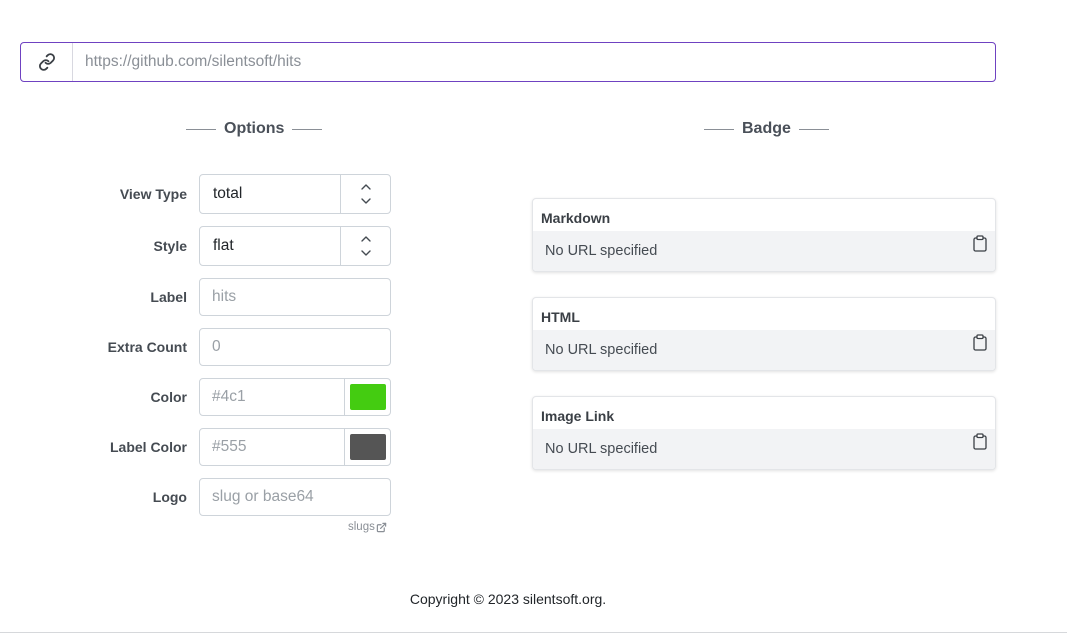  What do you see at coordinates (168, 297) in the screenshot?
I see `label-field-label: Label` at bounding box center [168, 297].